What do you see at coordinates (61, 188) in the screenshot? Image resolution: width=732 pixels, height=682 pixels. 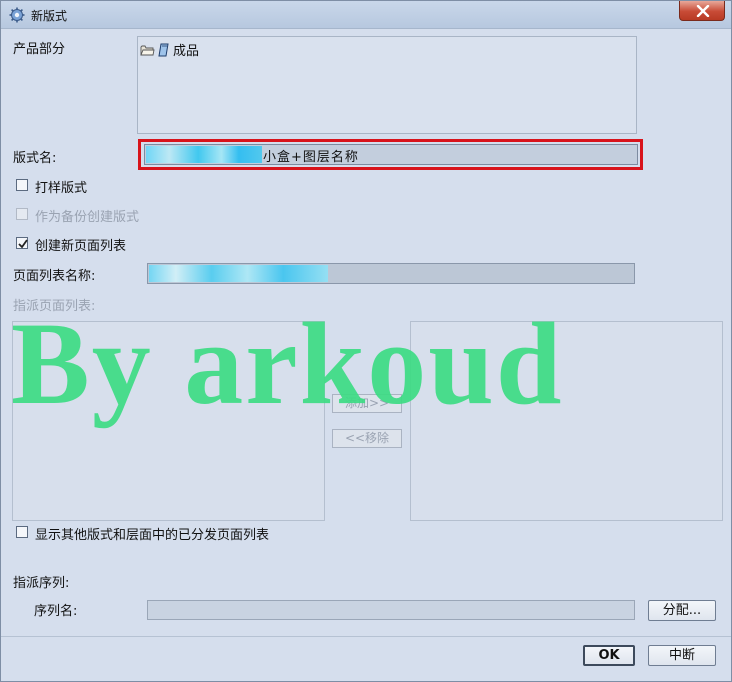 I see `proof-layout-label: 打样版式` at bounding box center [61, 188].